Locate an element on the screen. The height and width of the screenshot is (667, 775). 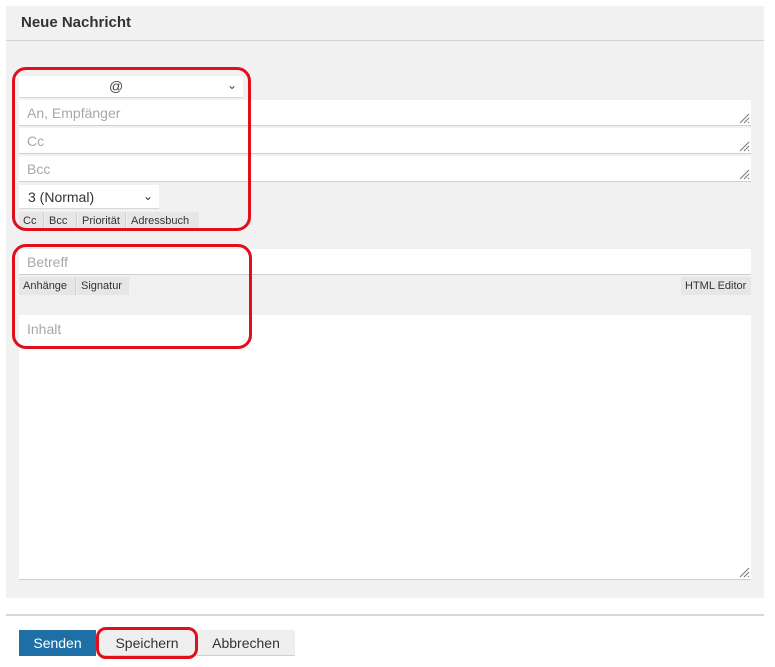
cancel-button: Abbrechen is located at coordinates (246, 643).